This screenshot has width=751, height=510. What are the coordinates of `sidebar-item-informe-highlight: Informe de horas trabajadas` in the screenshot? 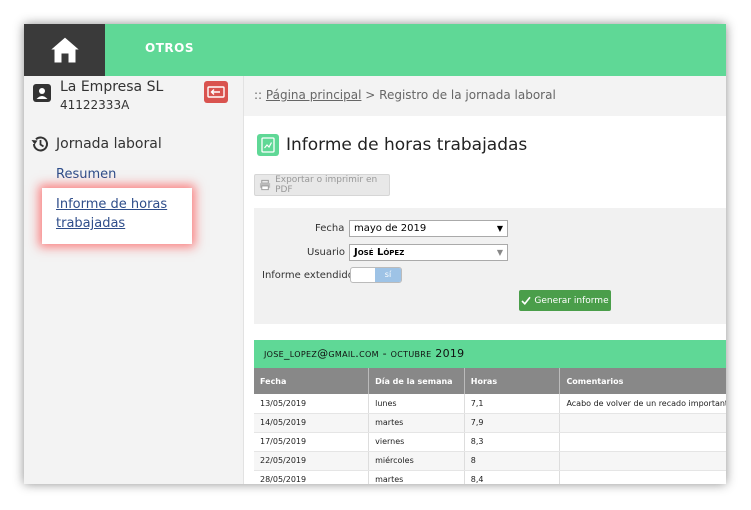 It's located at (117, 216).